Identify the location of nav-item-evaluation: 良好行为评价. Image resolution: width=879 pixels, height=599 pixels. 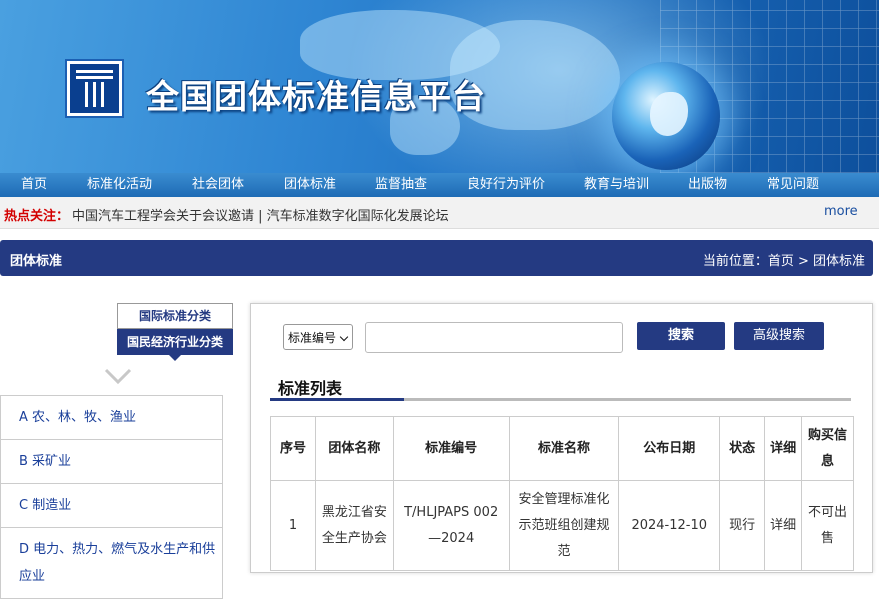
(506, 185).